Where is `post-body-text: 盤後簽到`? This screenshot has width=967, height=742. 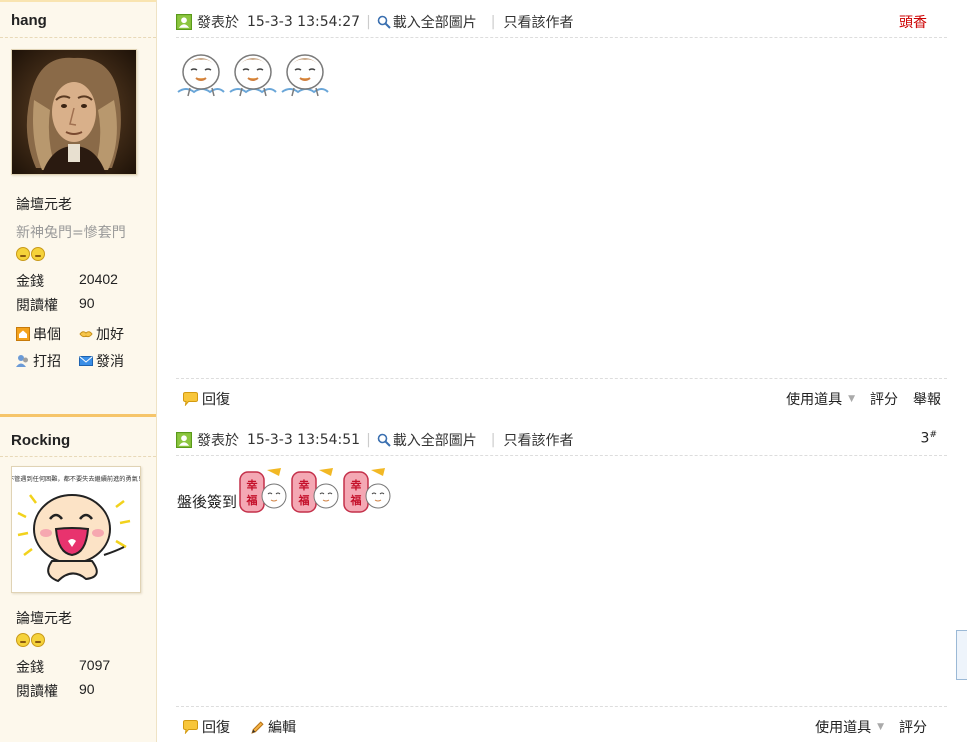
post-body-text: 盤後簽到 is located at coordinates (207, 502).